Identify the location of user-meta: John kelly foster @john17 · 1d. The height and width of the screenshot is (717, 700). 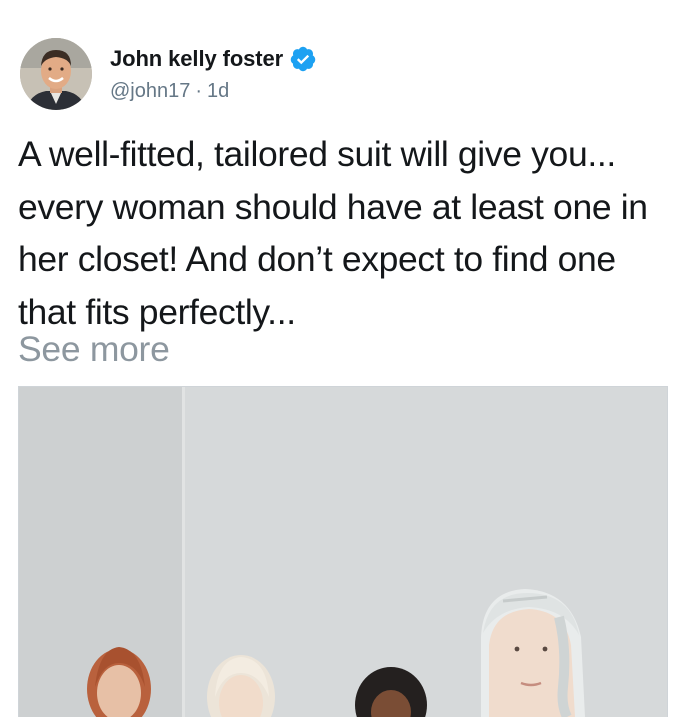
(213, 74).